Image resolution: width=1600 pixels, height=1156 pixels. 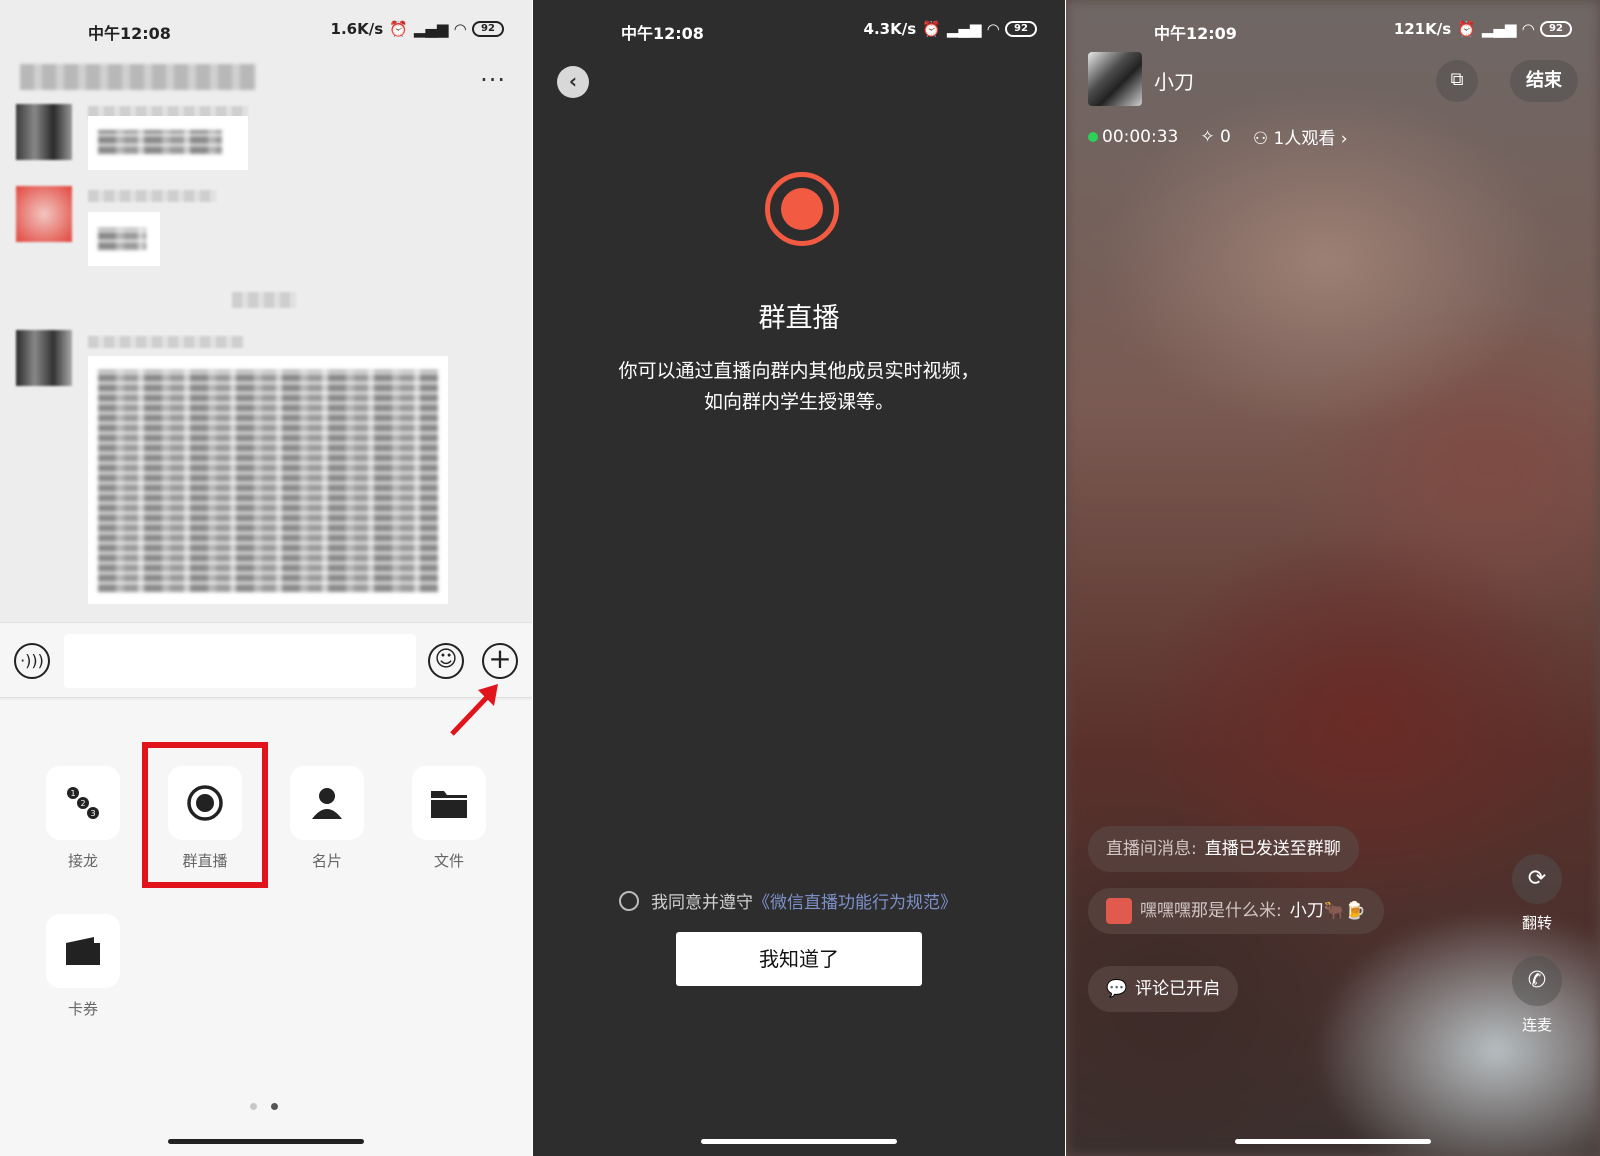 What do you see at coordinates (32, 661) in the screenshot?
I see `voice-icon: ·)))` at bounding box center [32, 661].